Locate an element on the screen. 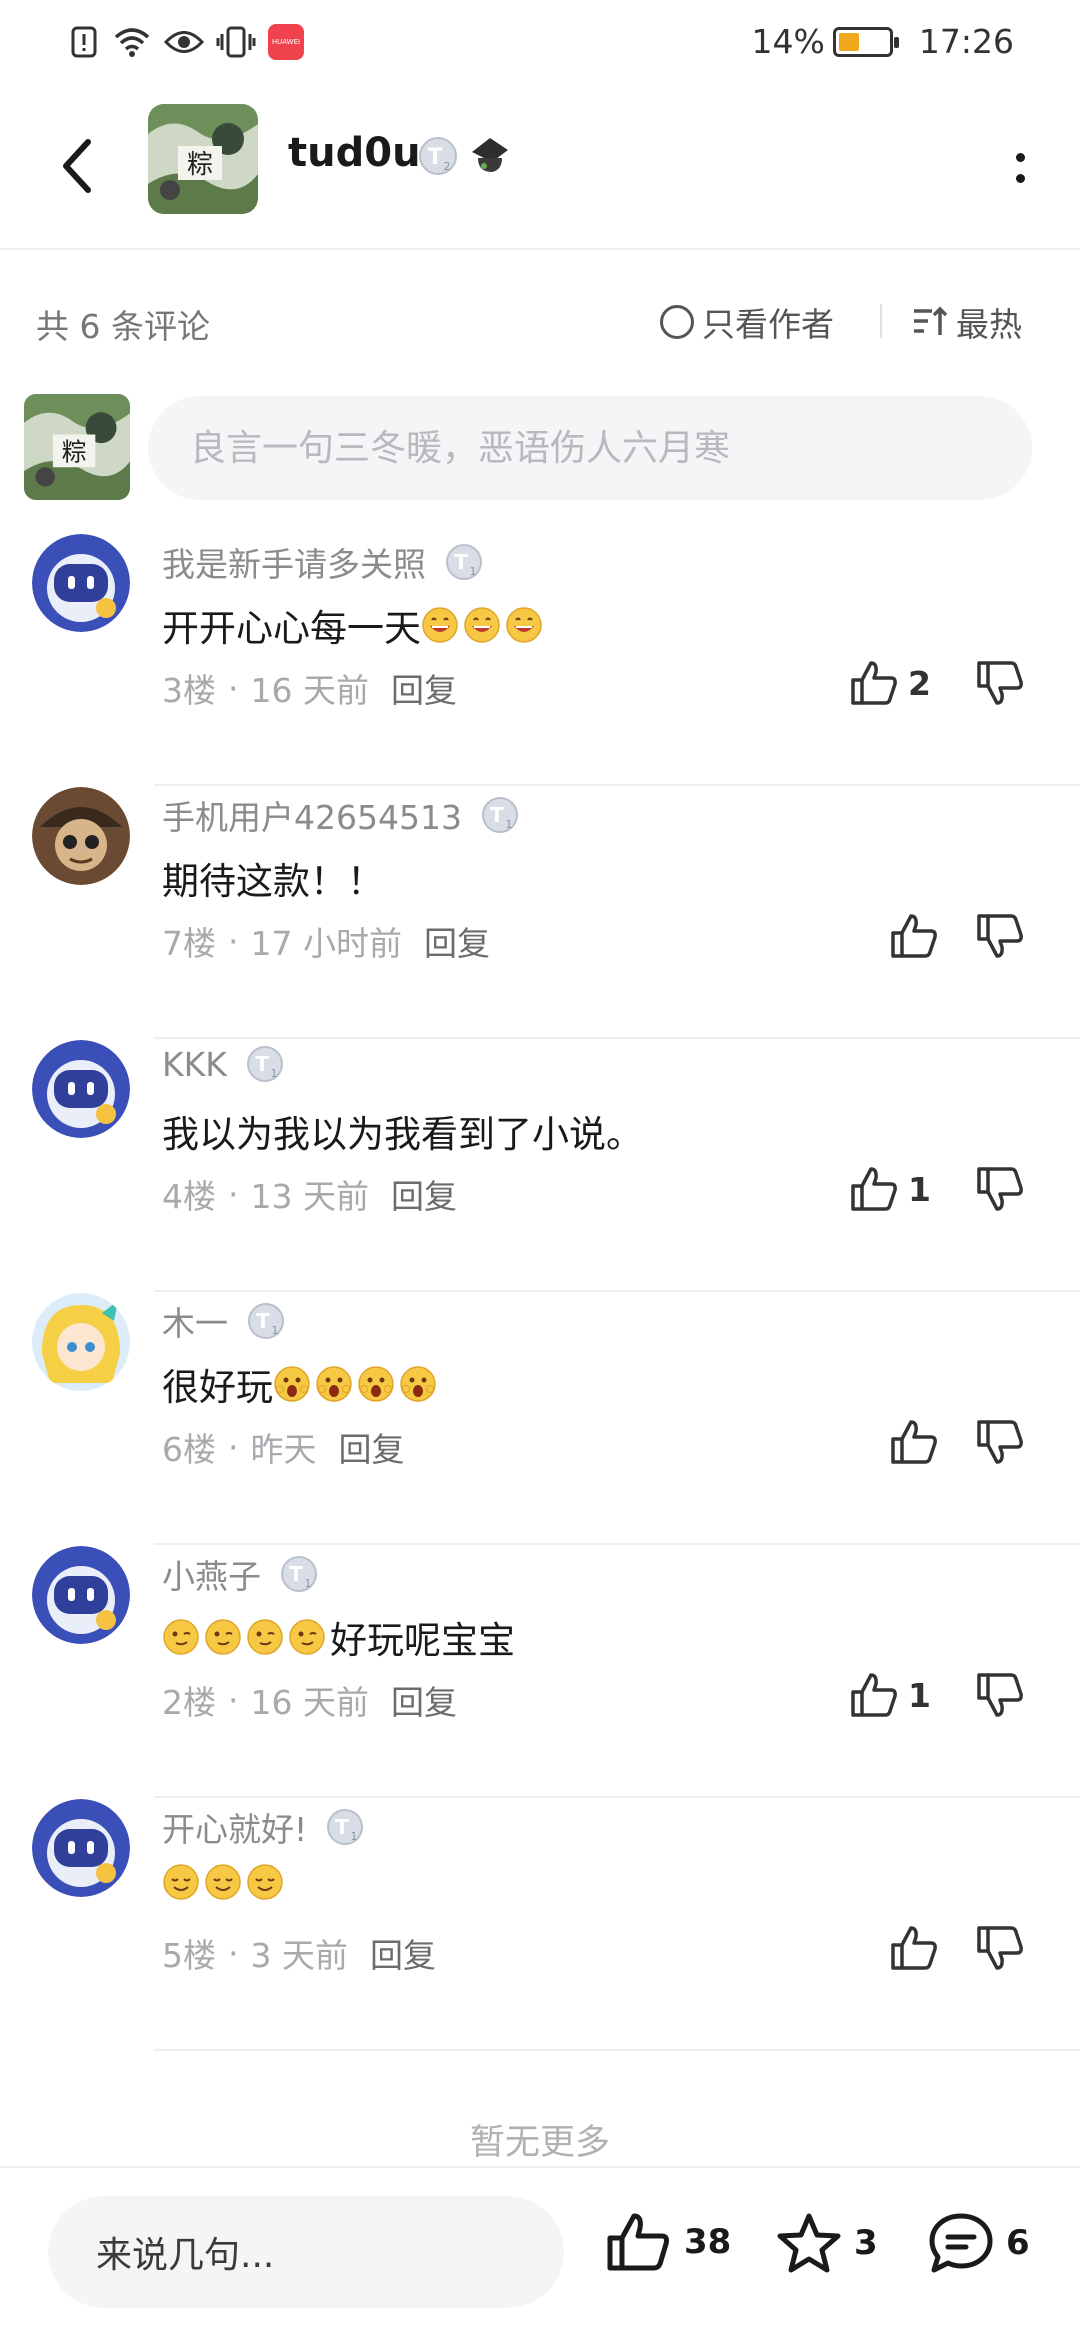 This screenshot has width=1080, height=2340. clock: 17:26 is located at coordinates (966, 41).